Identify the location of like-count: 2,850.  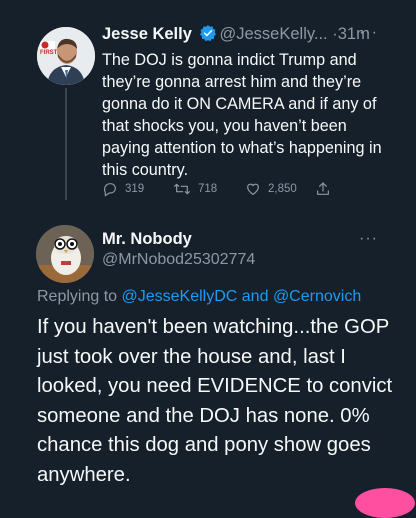
(282, 189).